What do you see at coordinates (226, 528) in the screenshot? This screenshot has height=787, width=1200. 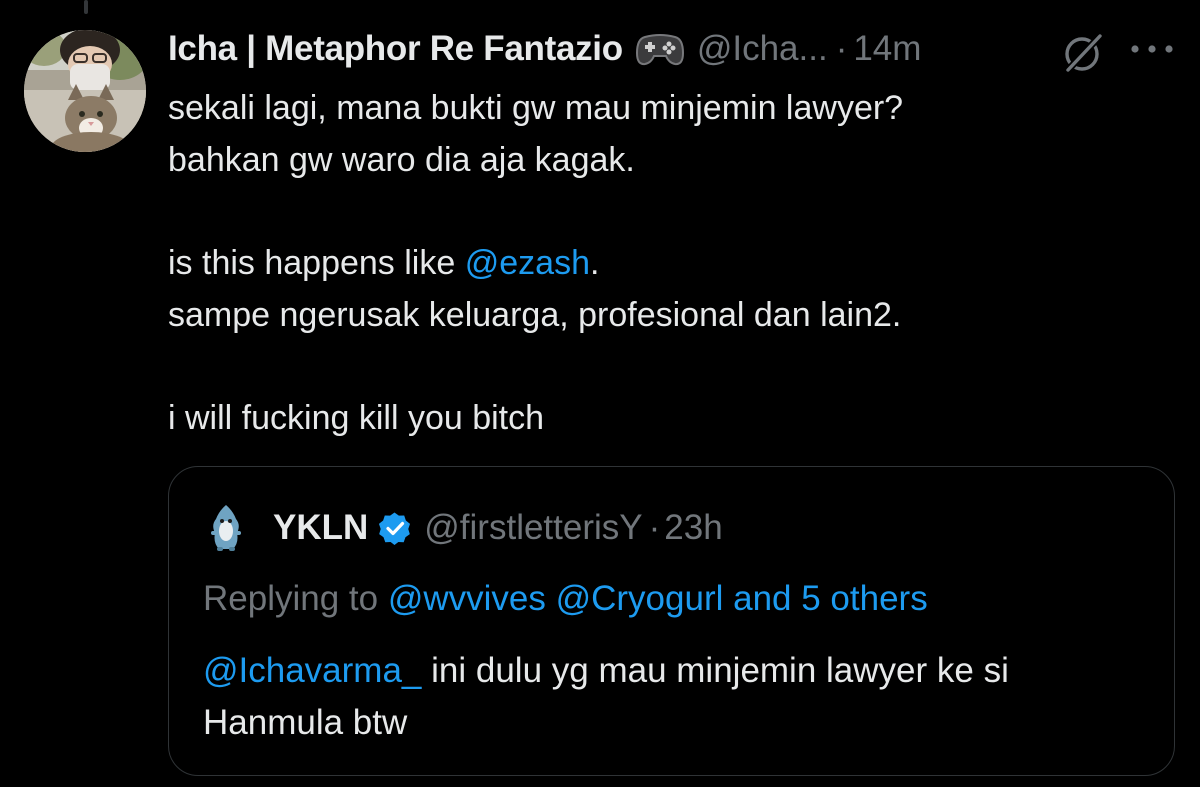 I see `quoted-avatar` at bounding box center [226, 528].